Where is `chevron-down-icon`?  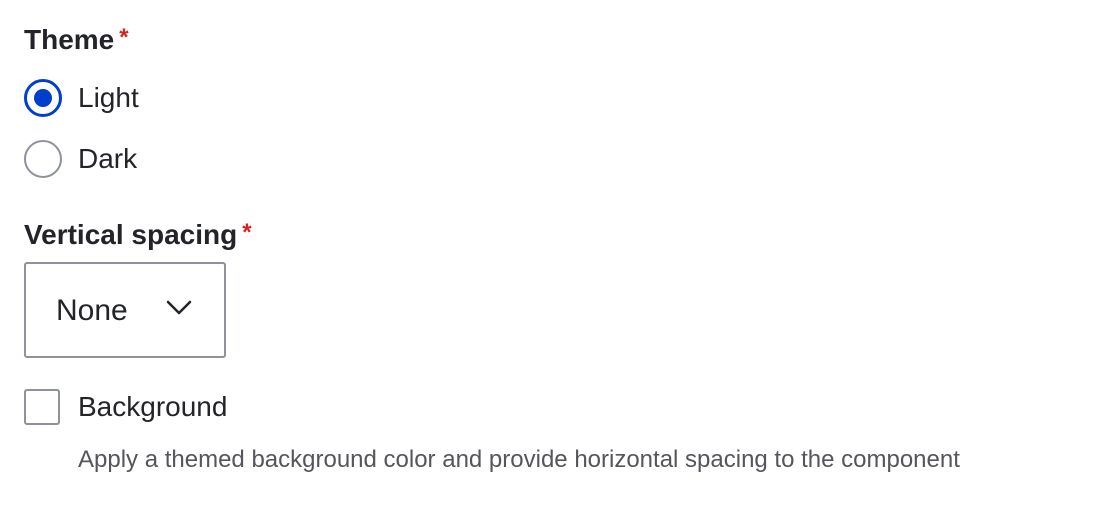
chevron-down-icon is located at coordinates (179, 307).